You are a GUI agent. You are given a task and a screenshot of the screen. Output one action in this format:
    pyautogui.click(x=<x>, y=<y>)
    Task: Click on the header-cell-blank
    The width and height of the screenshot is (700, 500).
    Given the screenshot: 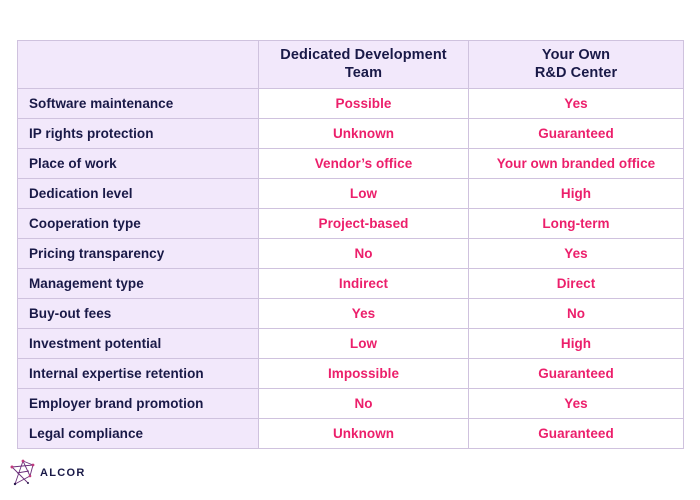 What is the action you would take?
    pyautogui.click(x=138, y=64)
    